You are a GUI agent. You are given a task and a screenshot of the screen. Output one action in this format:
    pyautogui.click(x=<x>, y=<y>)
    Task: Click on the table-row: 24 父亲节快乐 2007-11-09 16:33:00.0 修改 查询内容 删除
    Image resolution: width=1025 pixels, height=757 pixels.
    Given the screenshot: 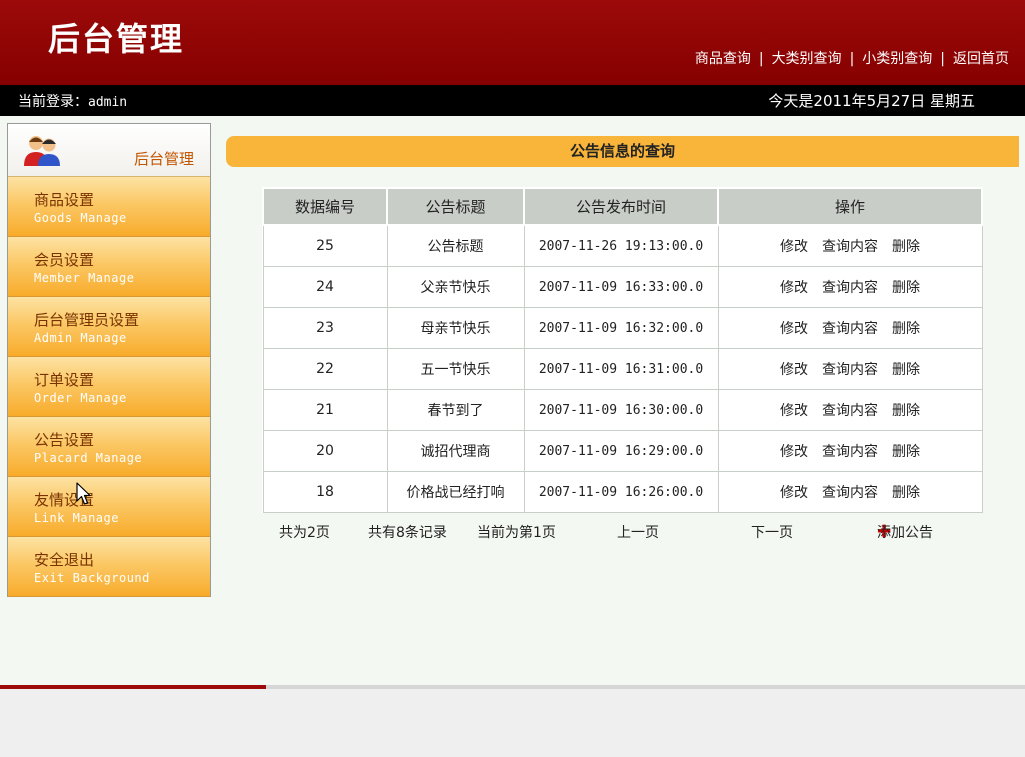 What is the action you would take?
    pyautogui.click(x=622, y=287)
    